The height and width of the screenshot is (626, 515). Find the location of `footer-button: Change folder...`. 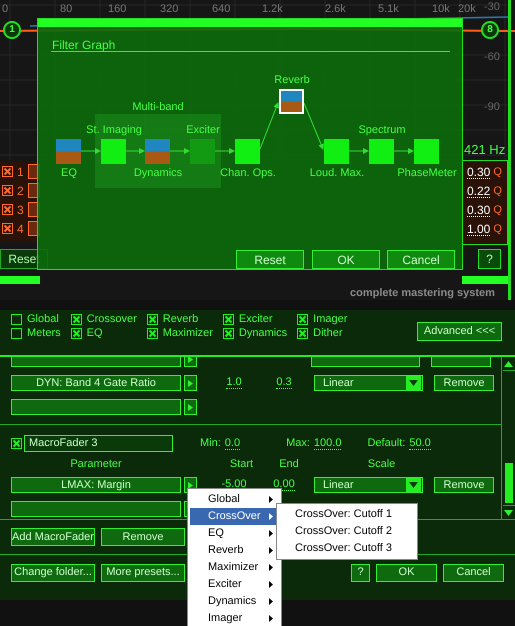

footer-button: Change folder... is located at coordinates (53, 573).